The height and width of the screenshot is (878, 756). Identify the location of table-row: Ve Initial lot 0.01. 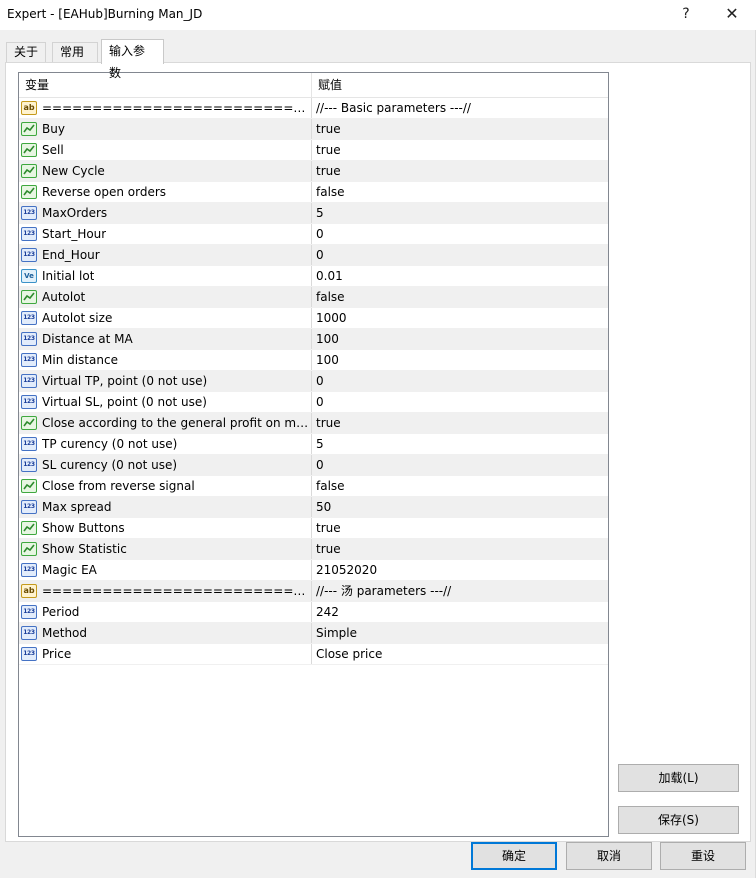
(313, 276).